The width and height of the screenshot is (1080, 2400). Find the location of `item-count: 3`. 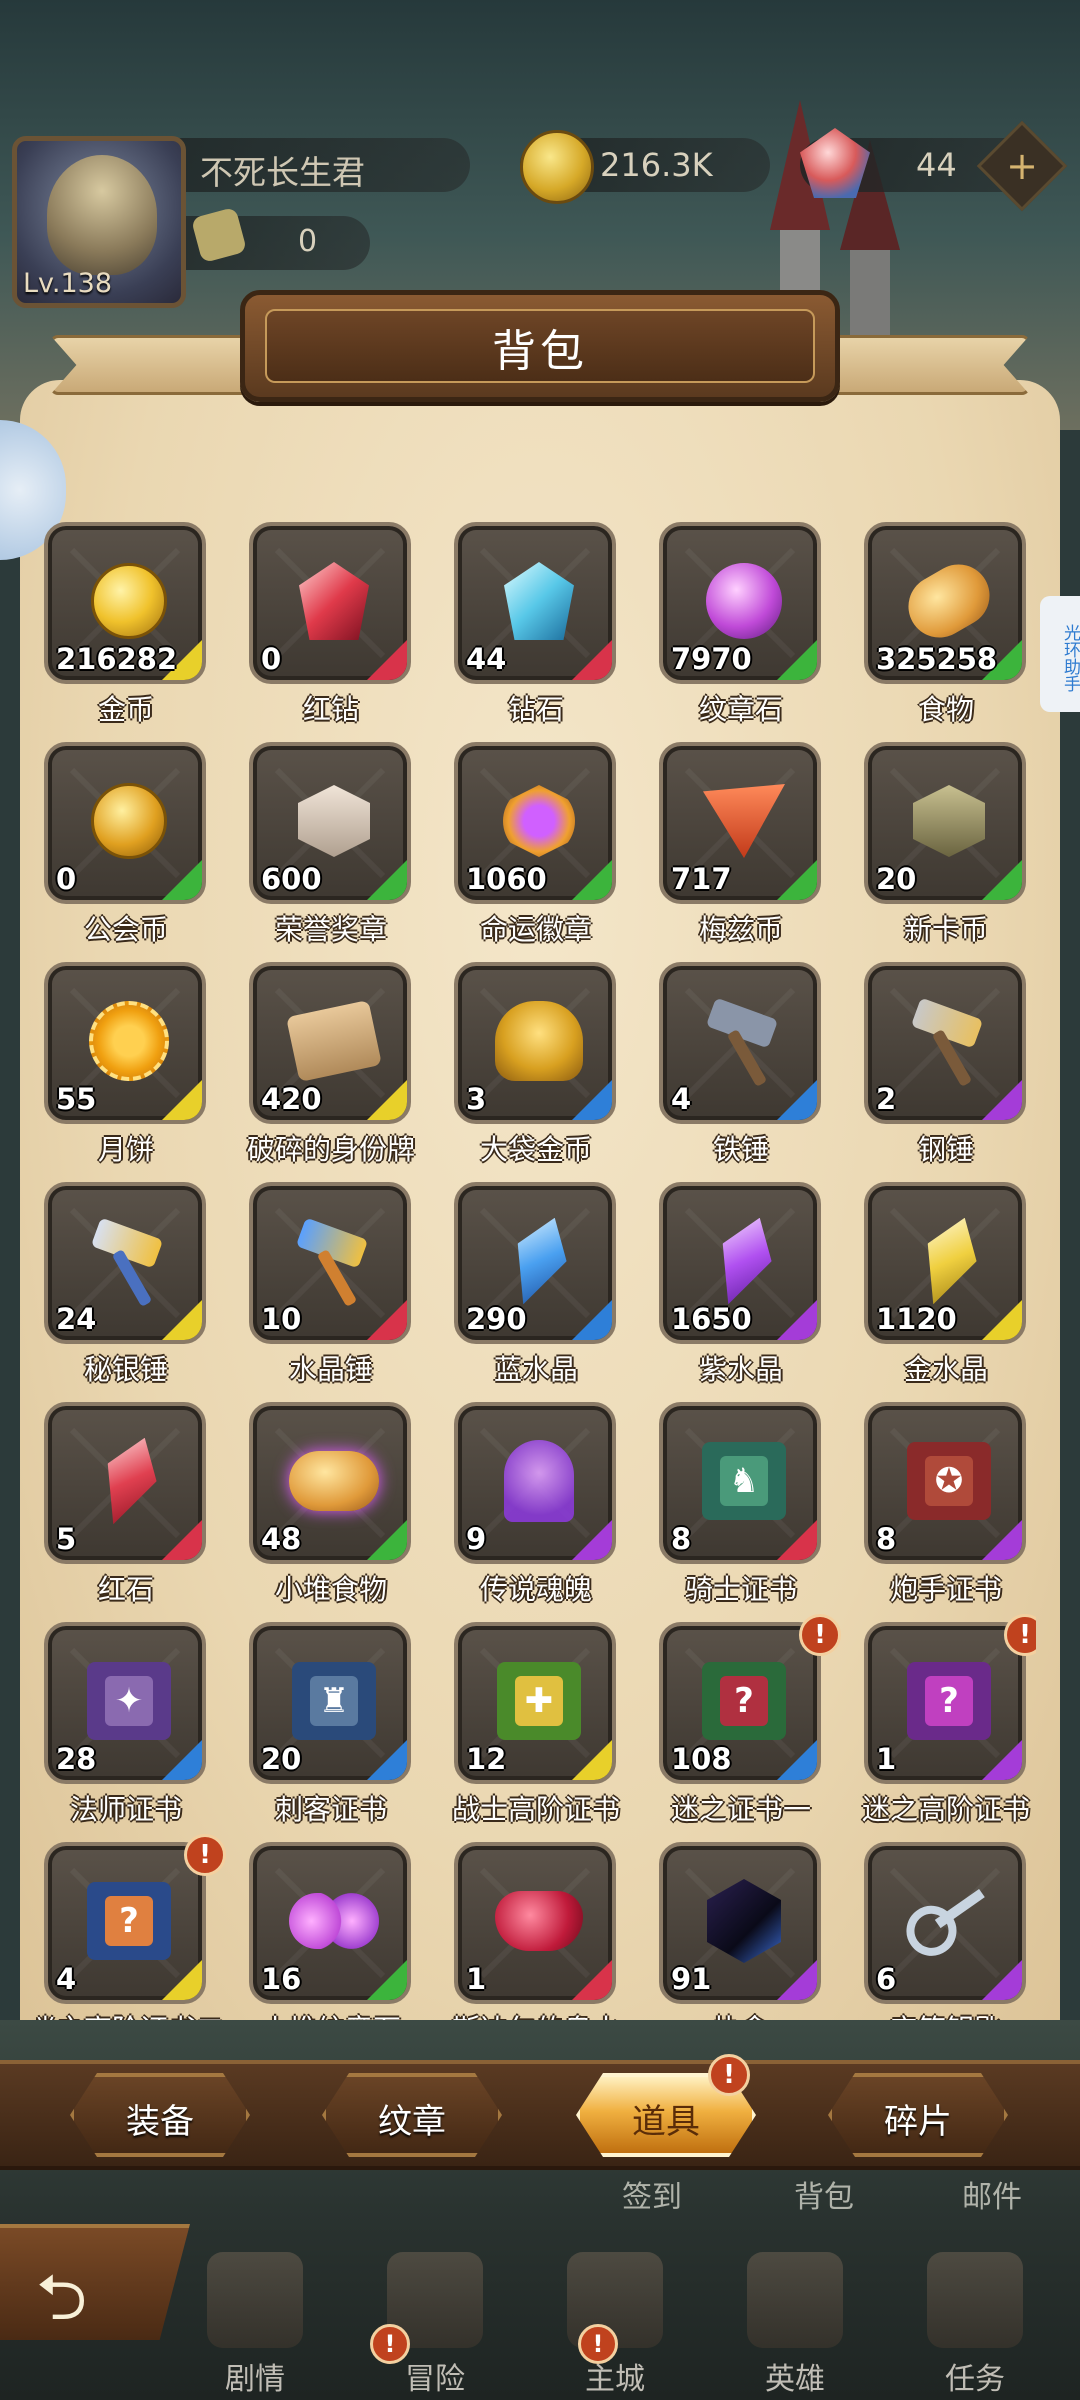

item-count: 3 is located at coordinates (476, 1099).